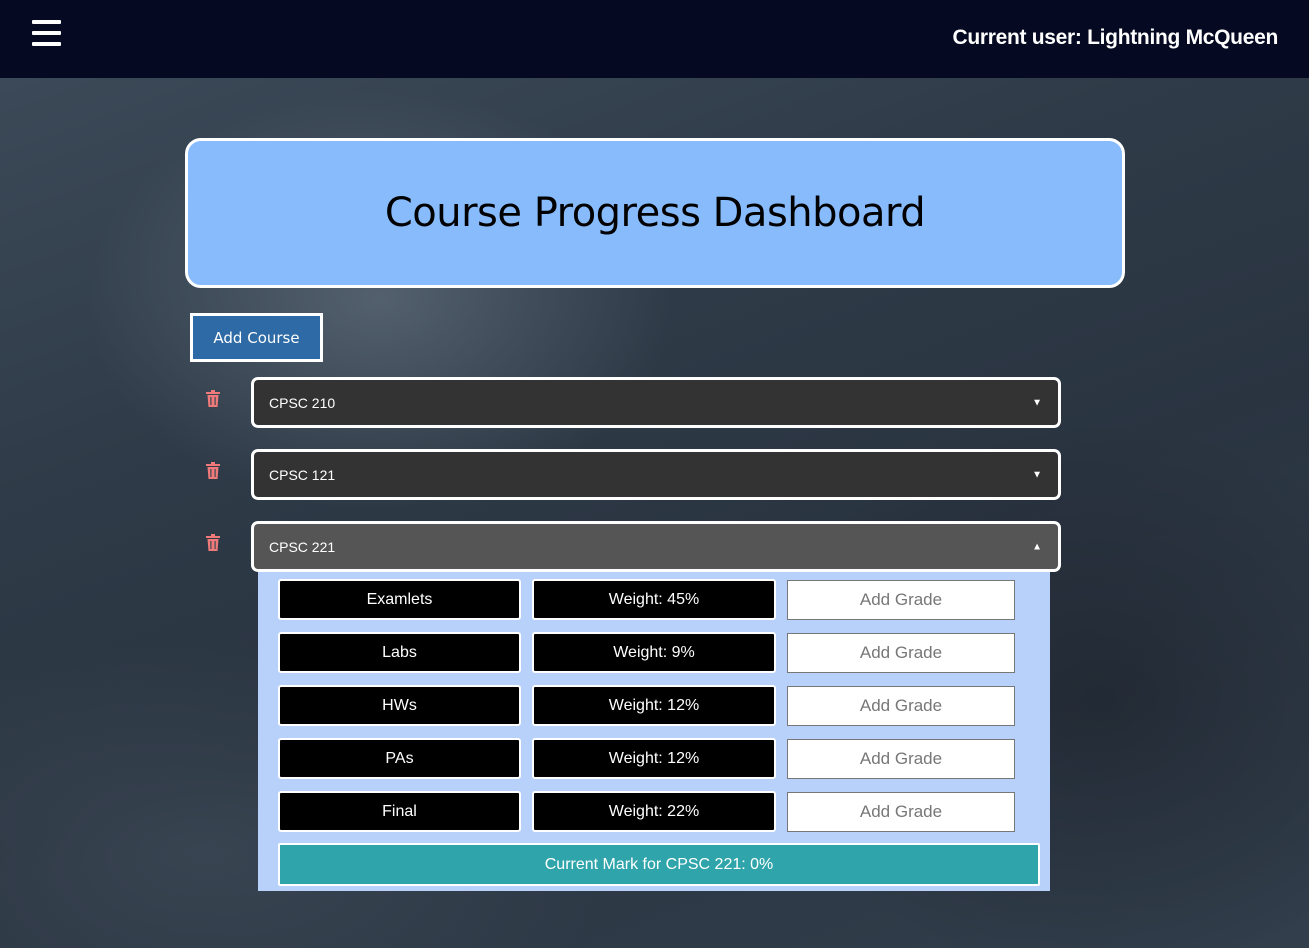 Image resolution: width=1309 pixels, height=948 pixels. Describe the element at coordinates (1115, 37) in the screenshot. I see `current-user-label: Current user: Lightning McQueen` at that location.